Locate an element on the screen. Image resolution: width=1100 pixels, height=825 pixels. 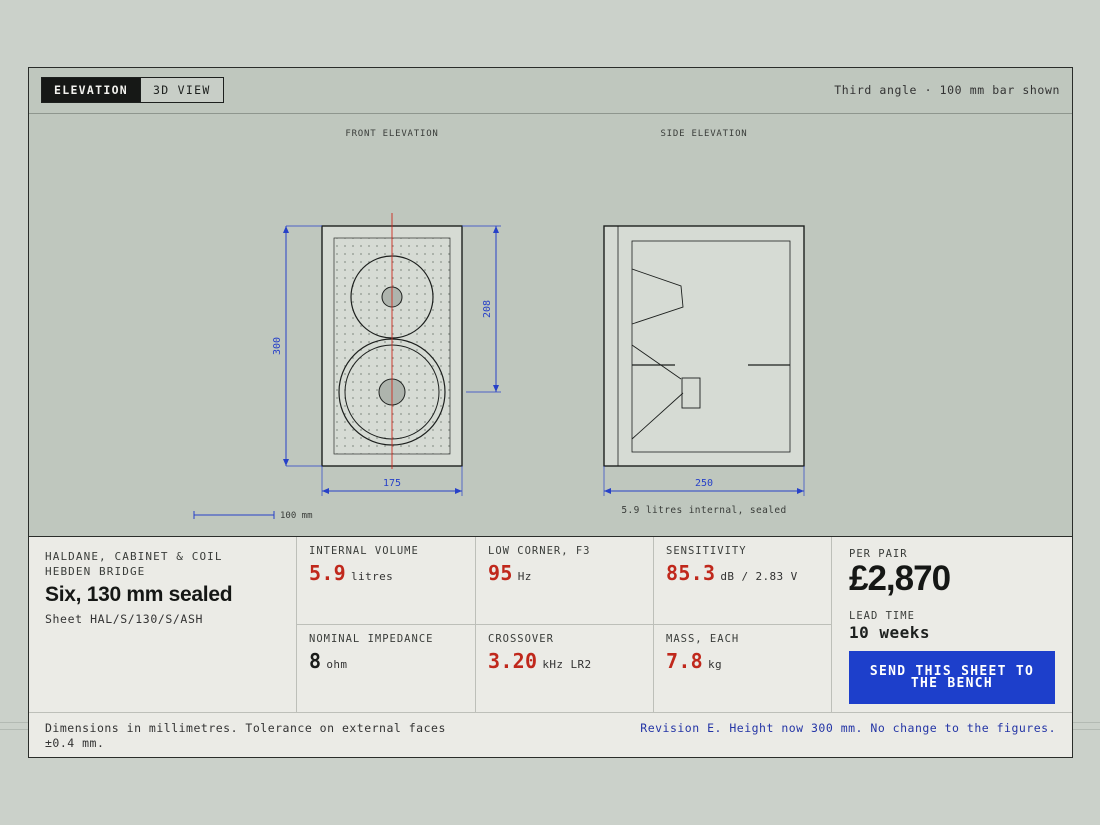
width-dimension: 175 is located at coordinates (392, 483).